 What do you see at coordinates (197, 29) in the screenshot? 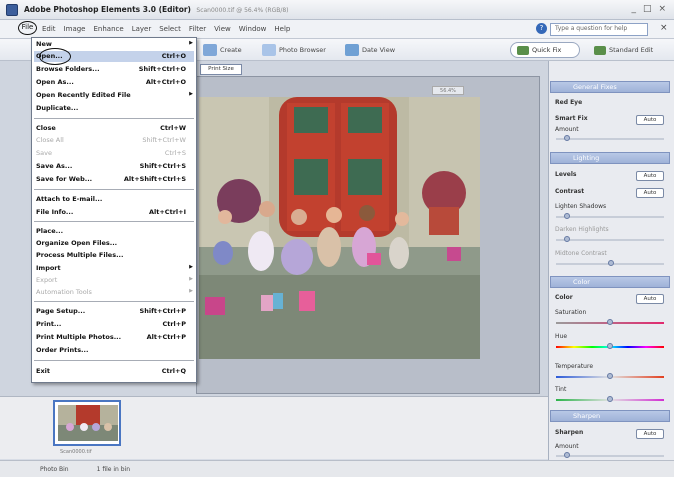
I see `menu-filter: Filter` at bounding box center [197, 29].